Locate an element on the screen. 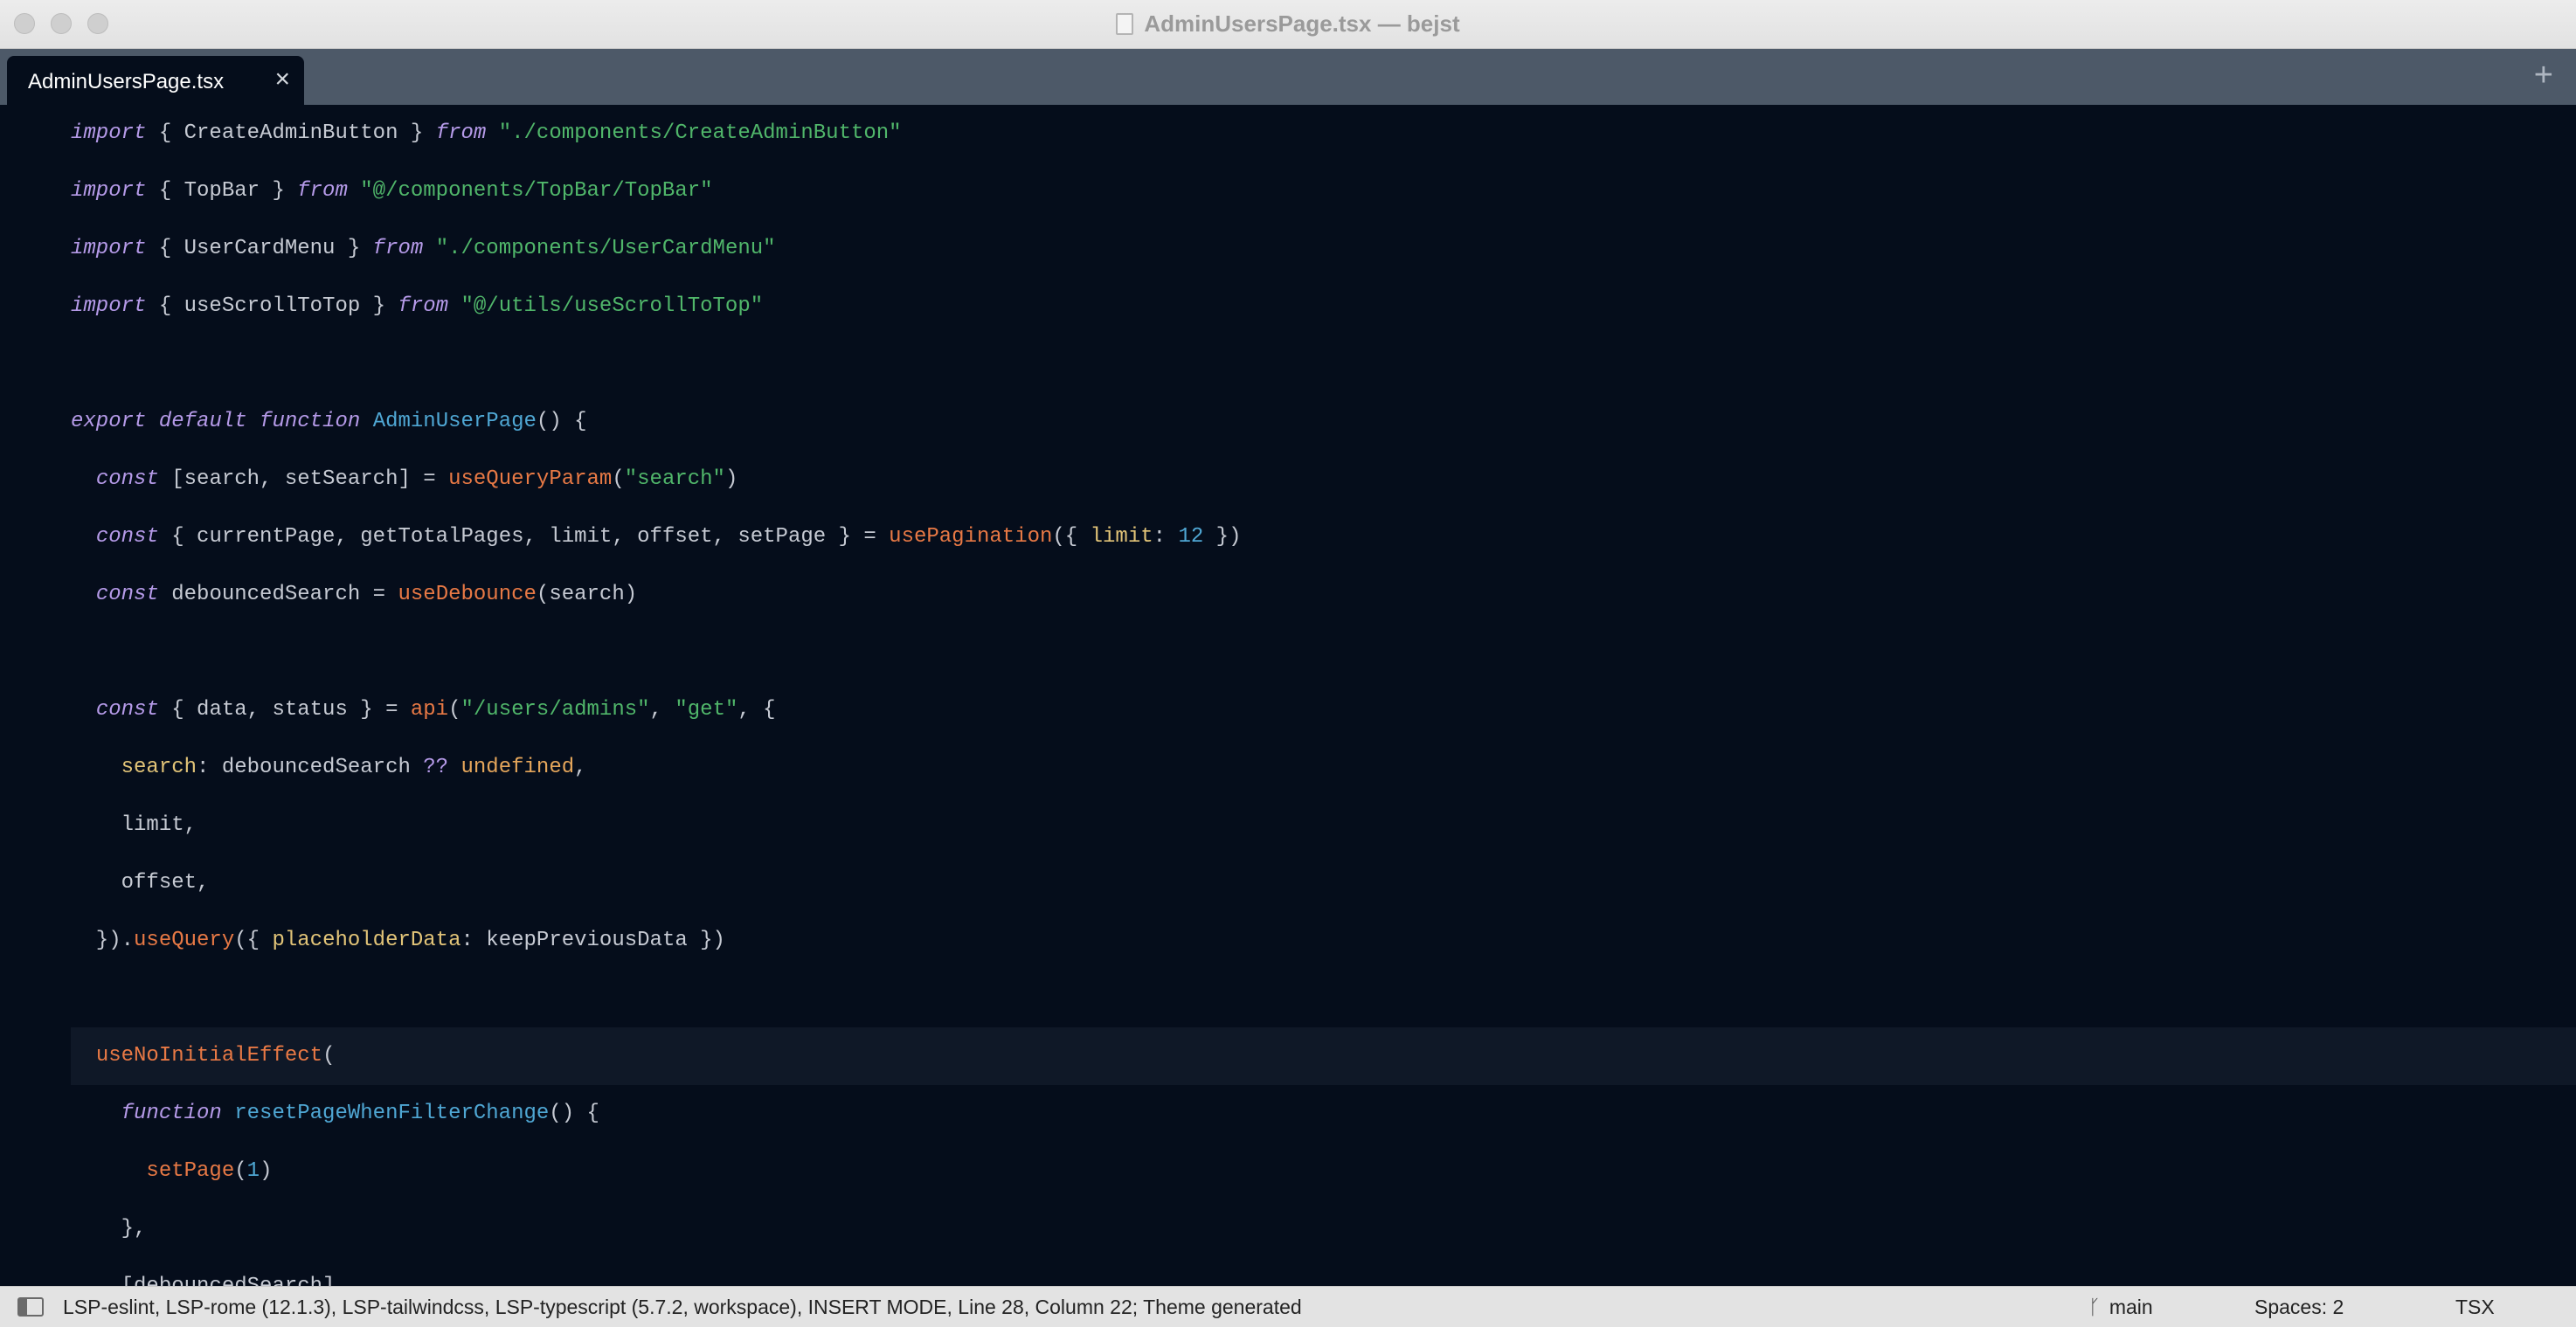 This screenshot has height=1327, width=2576. code-token: useQuery is located at coordinates (184, 940).